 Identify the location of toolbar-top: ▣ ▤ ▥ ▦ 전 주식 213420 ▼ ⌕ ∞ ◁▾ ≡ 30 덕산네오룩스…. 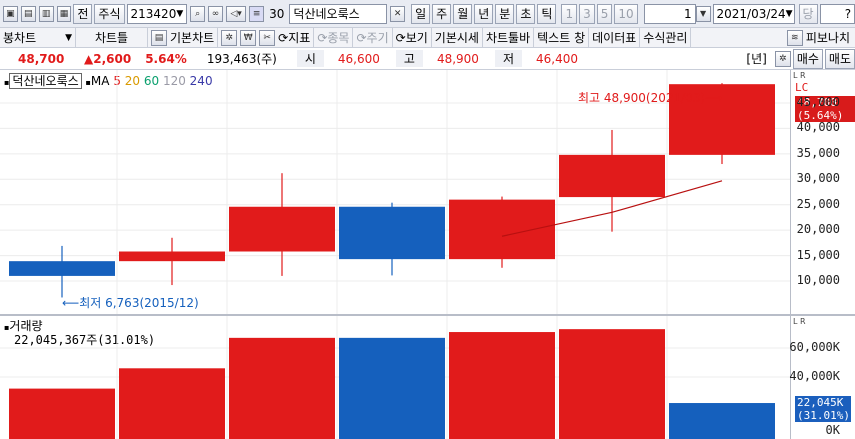
(427, 14).